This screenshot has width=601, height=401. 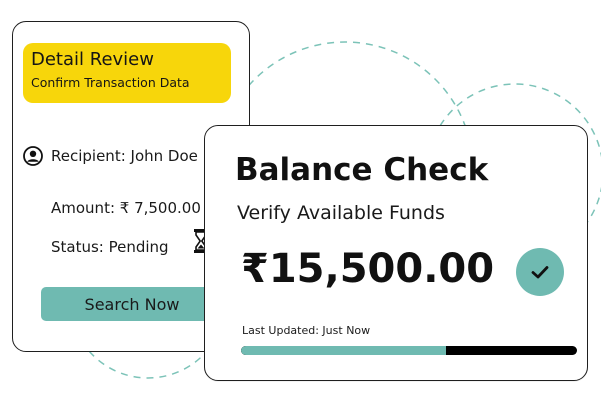 I want to click on check-icon, so click(x=540, y=272).